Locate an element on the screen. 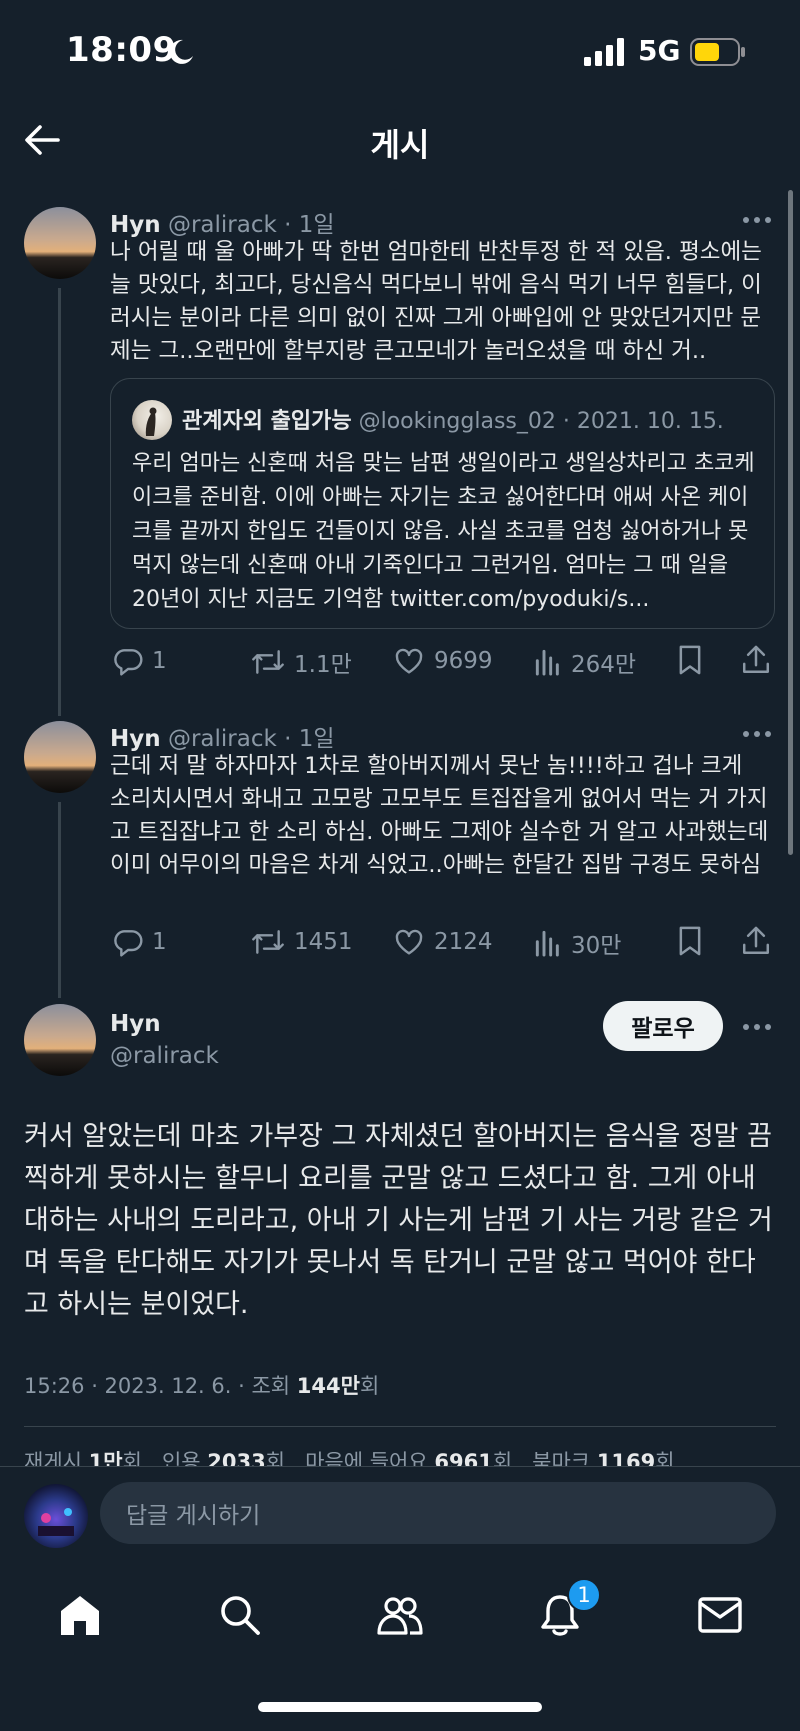  communities-icon is located at coordinates (400, 1616).